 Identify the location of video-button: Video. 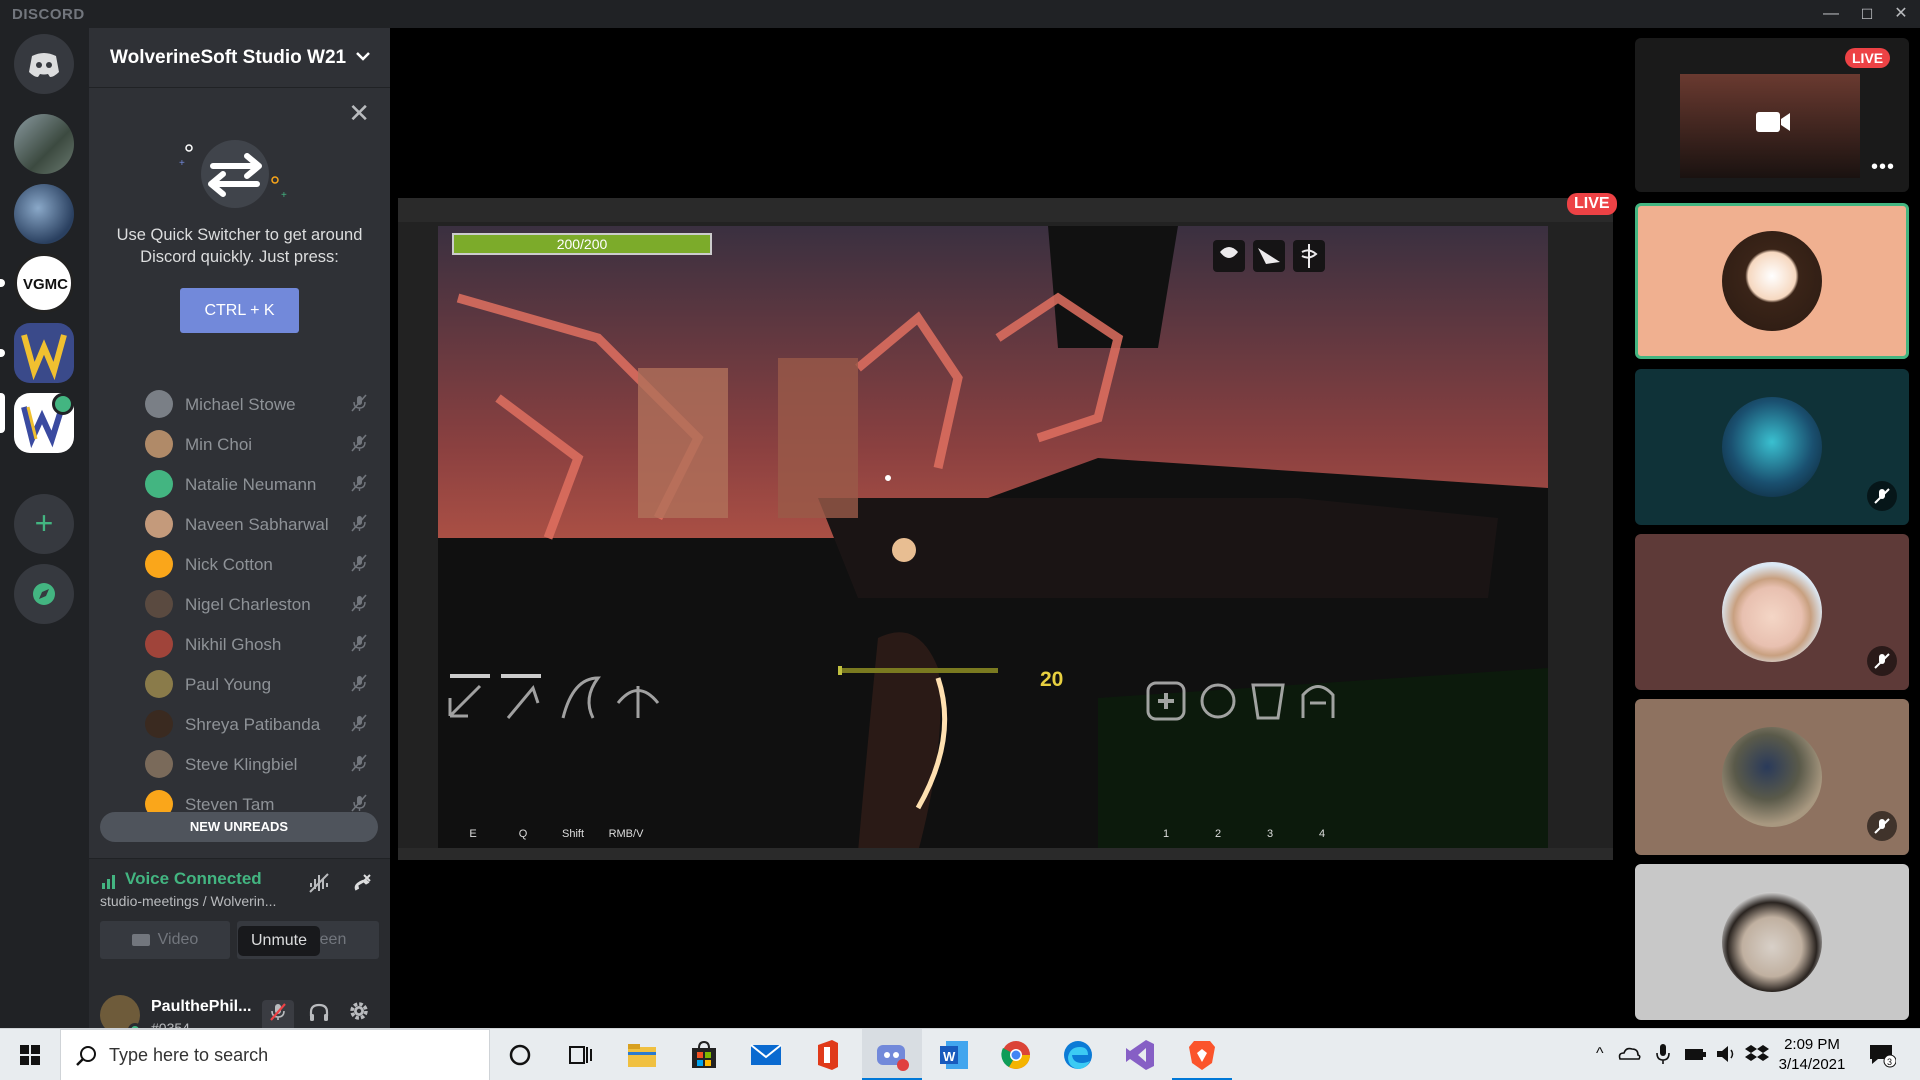
(165, 940).